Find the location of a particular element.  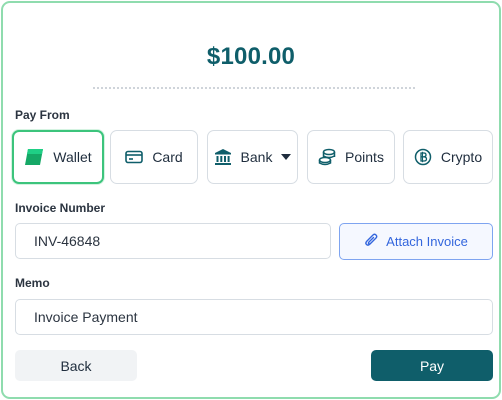

credit-card-icon is located at coordinates (134, 157).